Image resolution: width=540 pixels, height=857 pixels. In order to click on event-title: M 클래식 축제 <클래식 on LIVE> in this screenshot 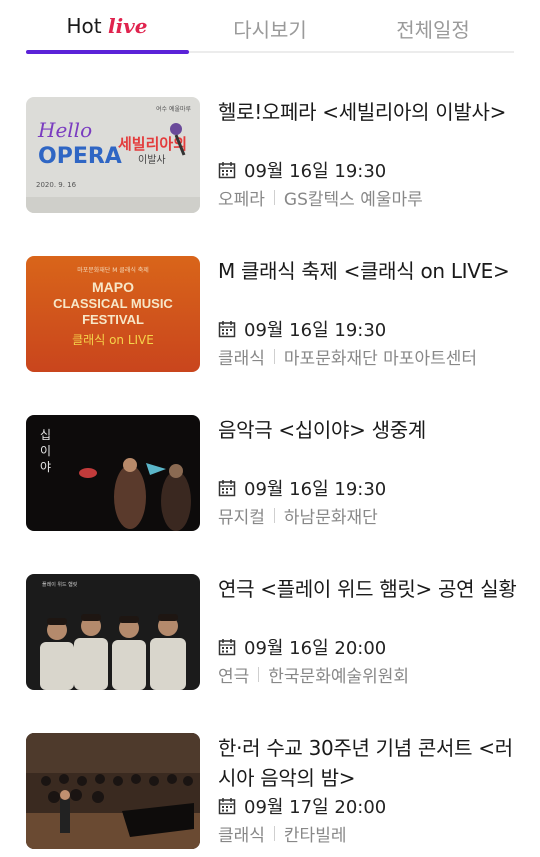, I will do `click(364, 271)`.